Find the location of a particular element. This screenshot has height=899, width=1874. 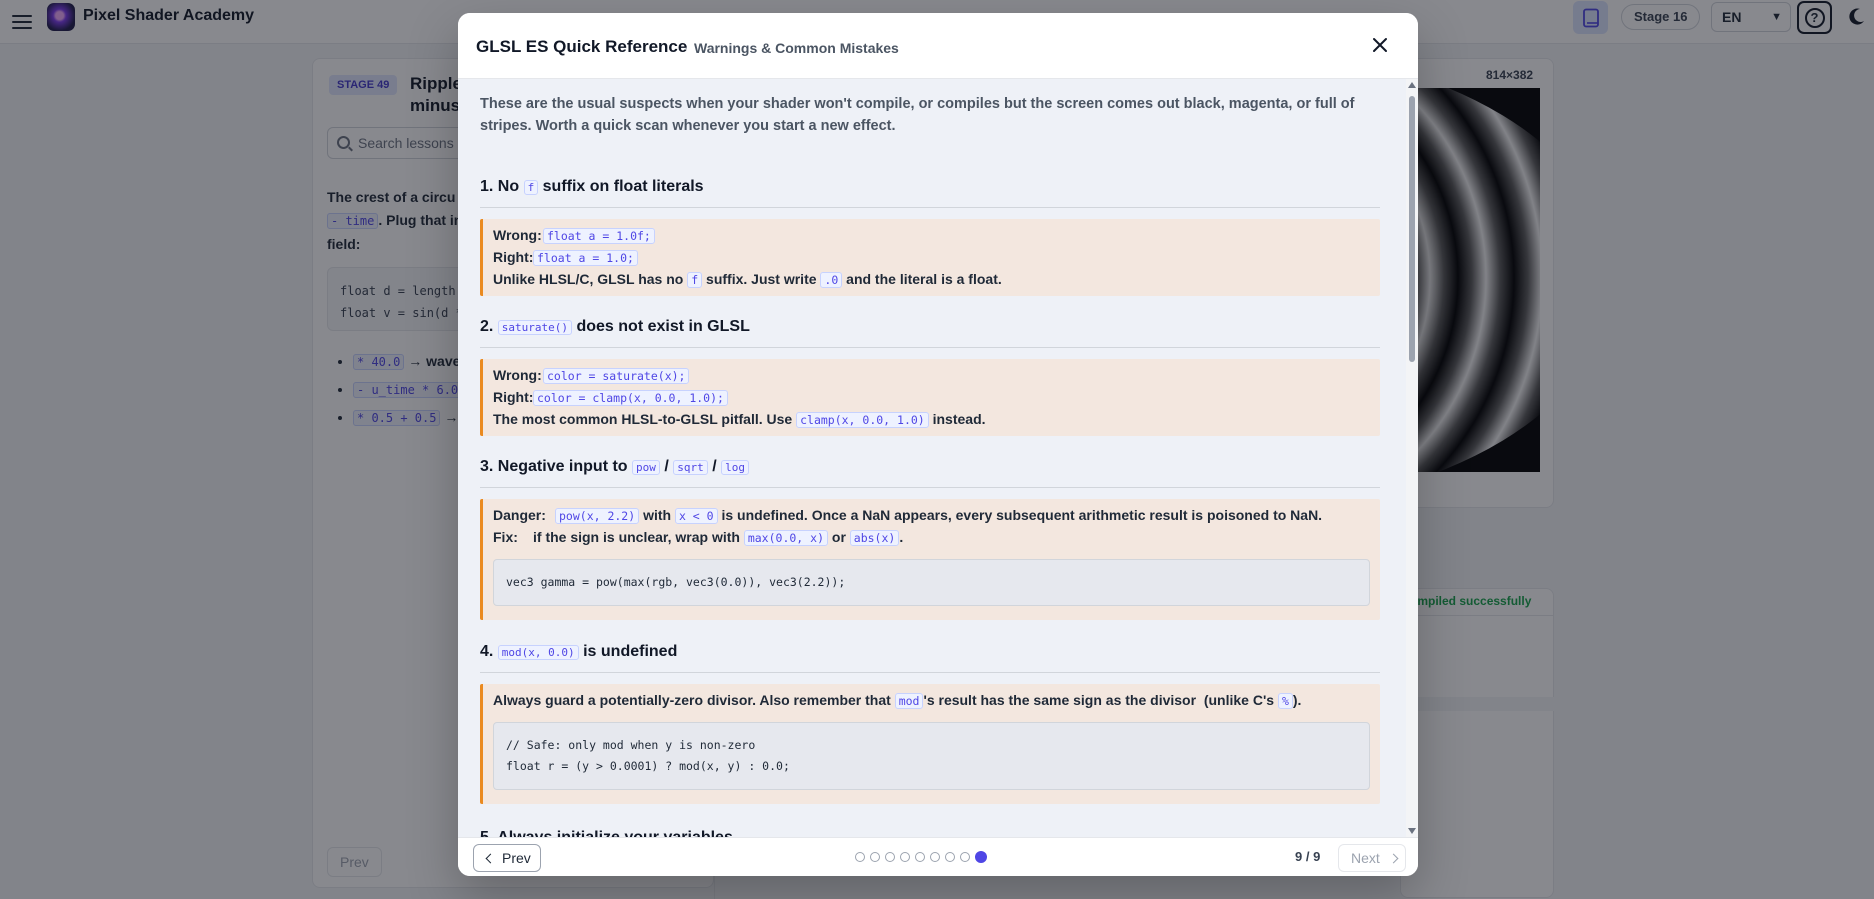

modal-footer: Prev 9 / 9 Next is located at coordinates (938, 856).